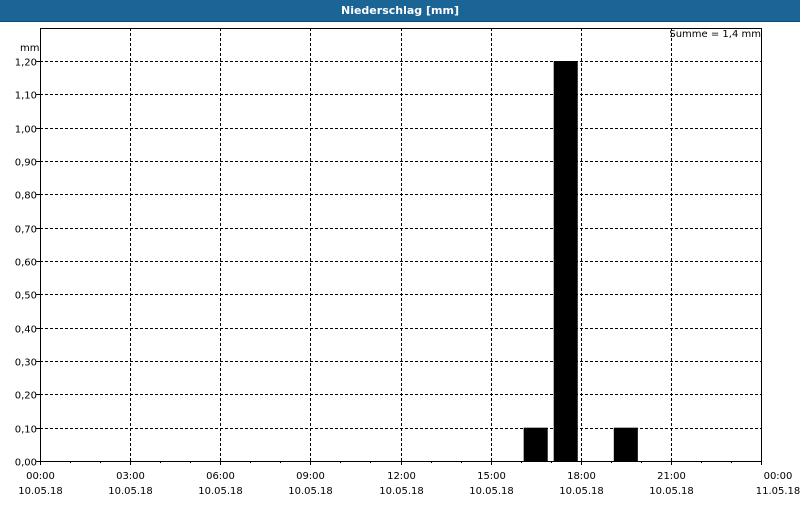 The width and height of the screenshot is (800, 505). Describe the element at coordinates (26, 163) in the screenshot. I see `y-tick-label: 0,90` at that location.